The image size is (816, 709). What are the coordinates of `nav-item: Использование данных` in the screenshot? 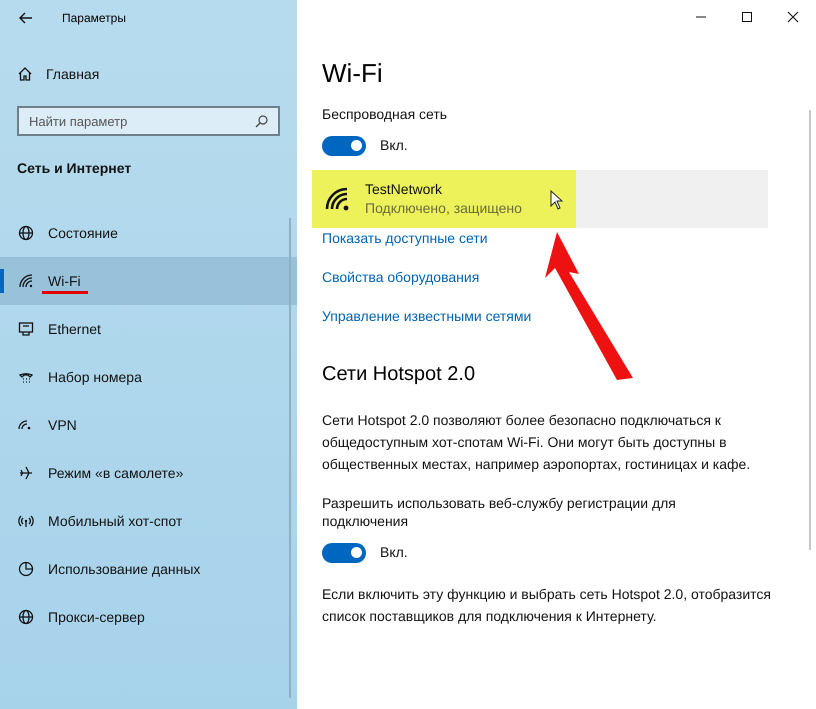 It's located at (148, 569).